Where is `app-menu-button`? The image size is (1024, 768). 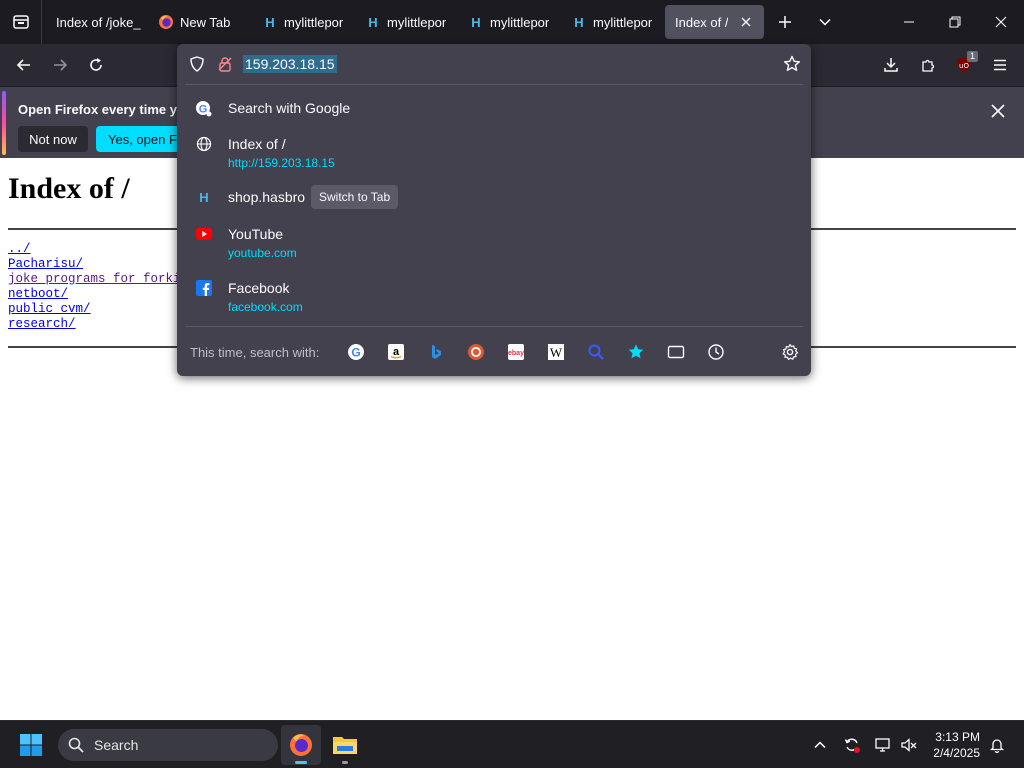
app-menu-button is located at coordinates (1000, 65).